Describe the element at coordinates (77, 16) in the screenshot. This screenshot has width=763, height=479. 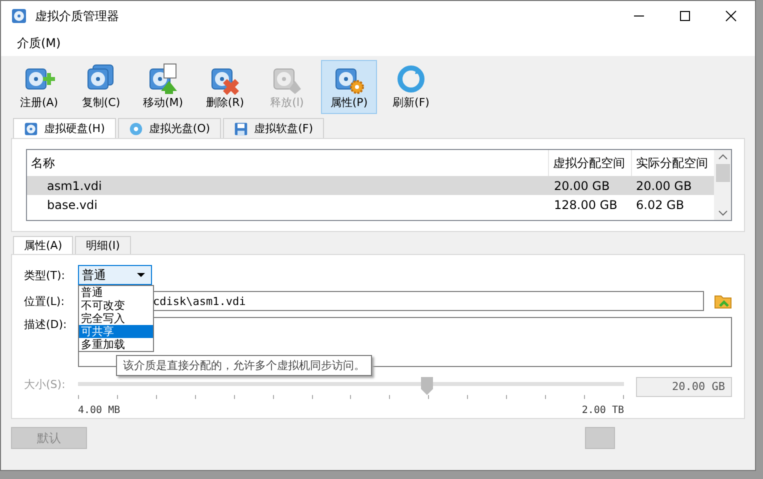
I see `window-title: 虚拟介质管理器` at that location.